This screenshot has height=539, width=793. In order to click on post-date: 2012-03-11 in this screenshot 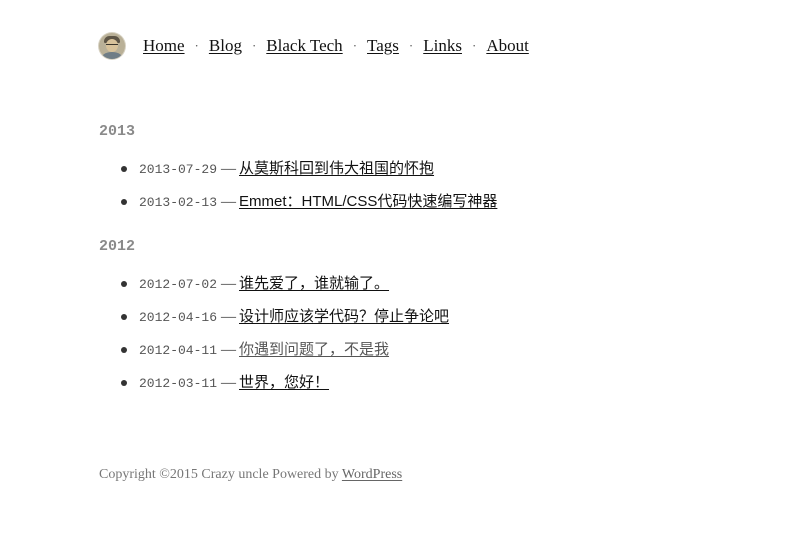, I will do `click(178, 383)`.